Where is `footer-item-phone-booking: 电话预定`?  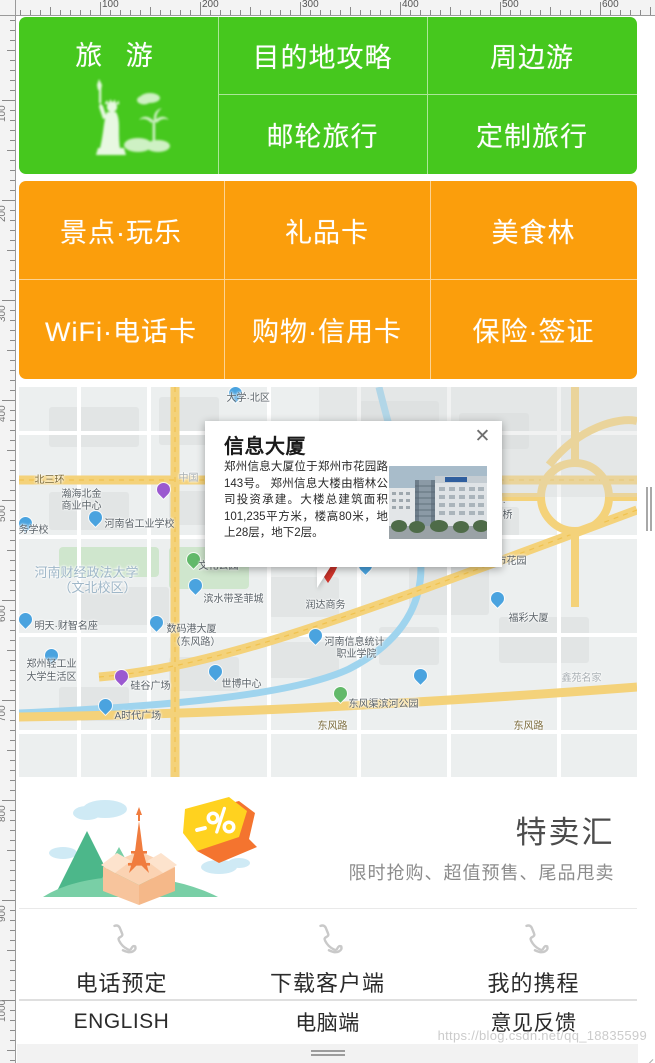 footer-item-phone-booking: 电话预定 is located at coordinates (122, 954).